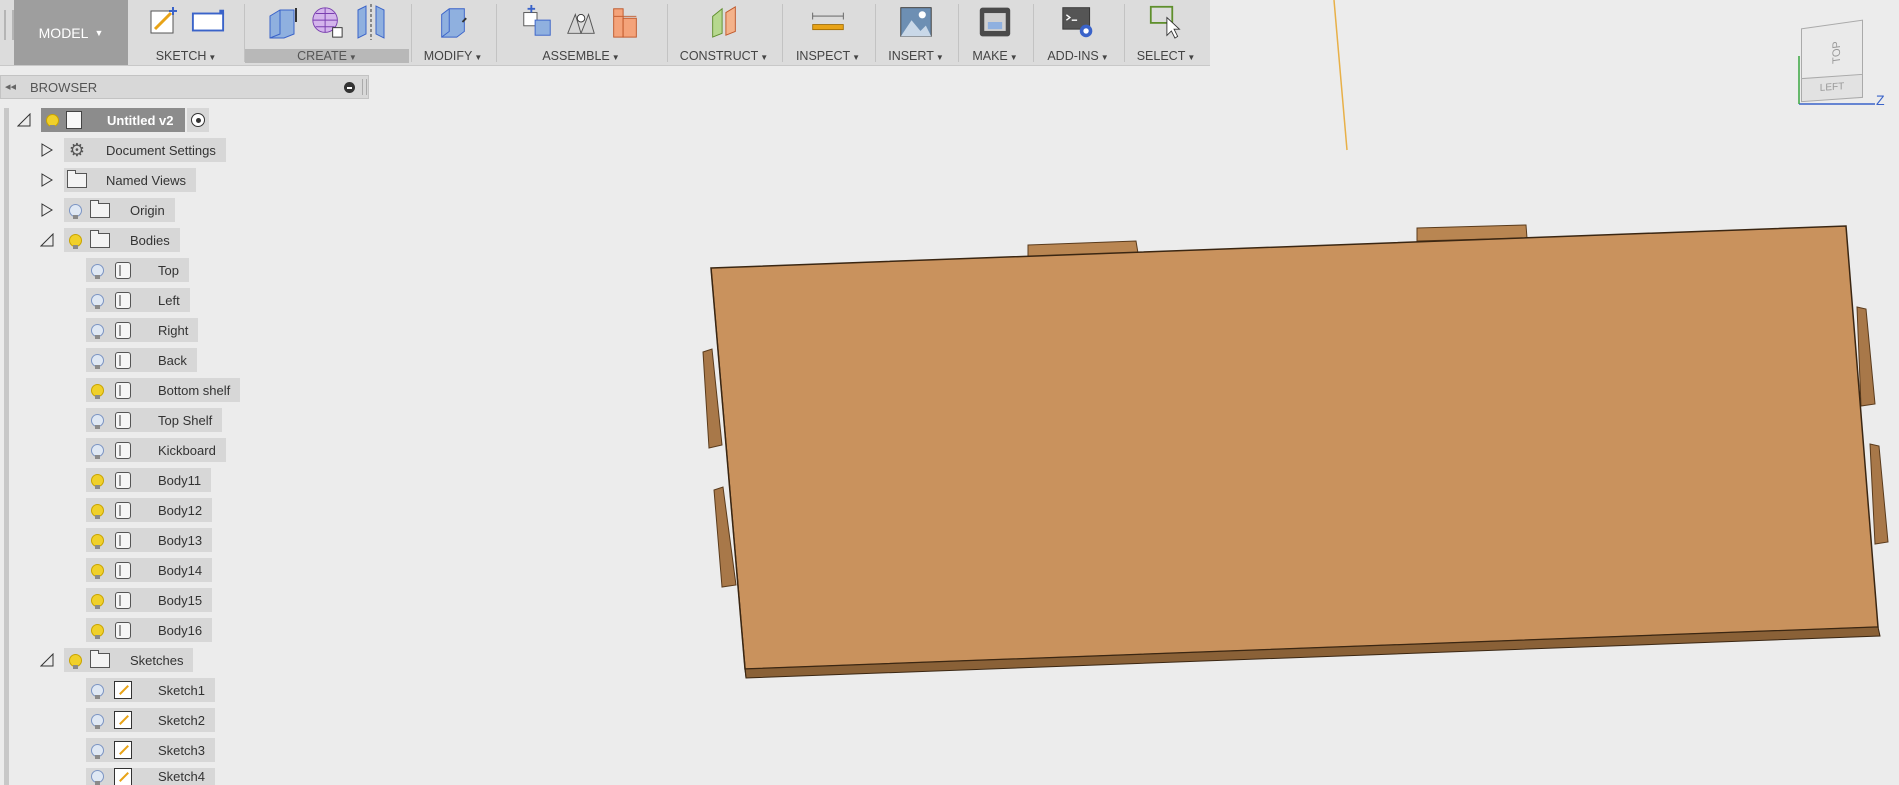 Image resolution: width=1899 pixels, height=785 pixels. I want to click on origin-axis-line, so click(1340, 75).